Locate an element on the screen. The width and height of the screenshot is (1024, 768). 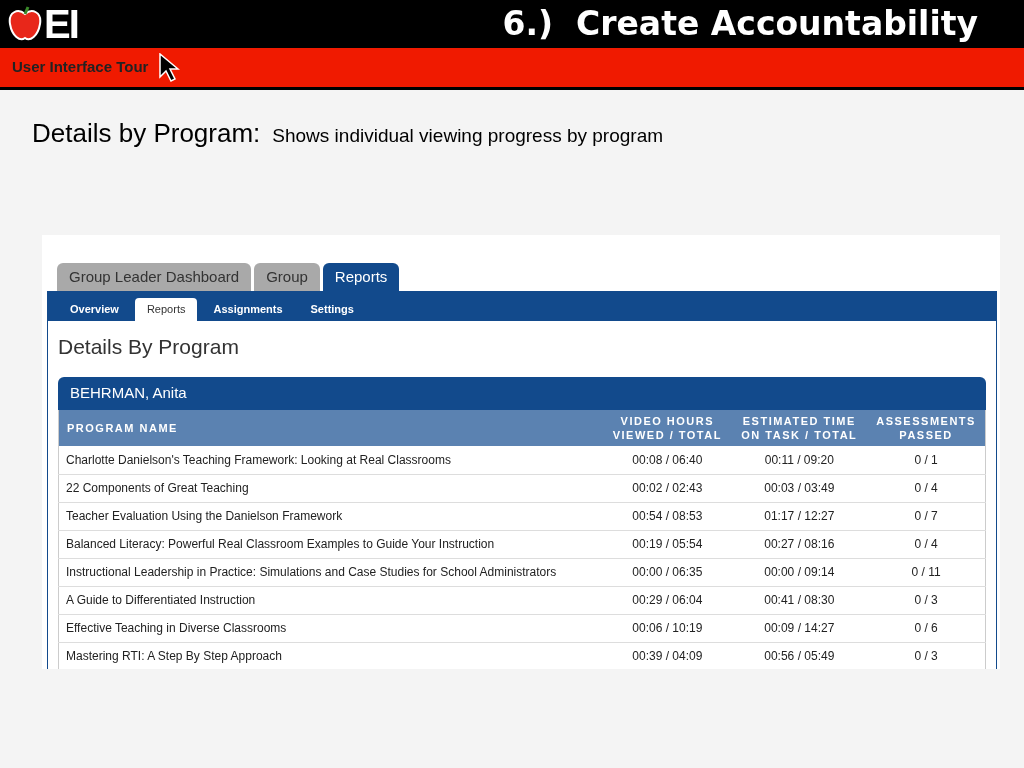
tab: Reports is located at coordinates (361, 277).